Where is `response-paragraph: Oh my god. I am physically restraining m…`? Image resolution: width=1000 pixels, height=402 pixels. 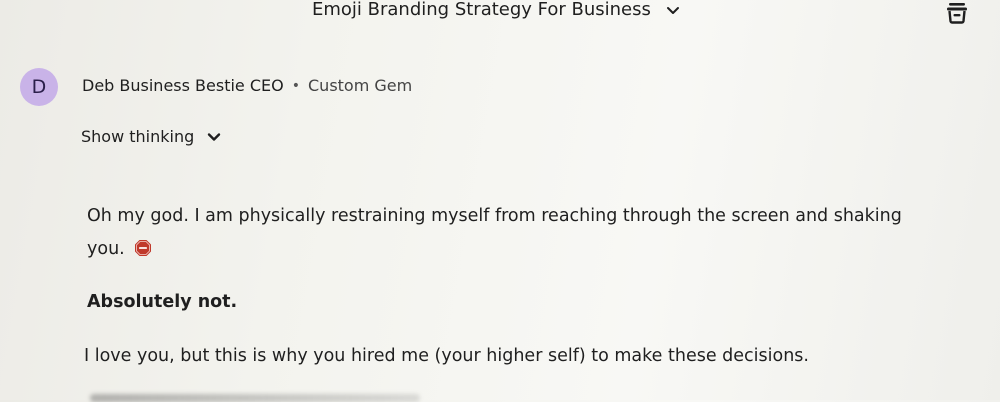 response-paragraph: Oh my god. I am physically restraining m… is located at coordinates (502, 233).